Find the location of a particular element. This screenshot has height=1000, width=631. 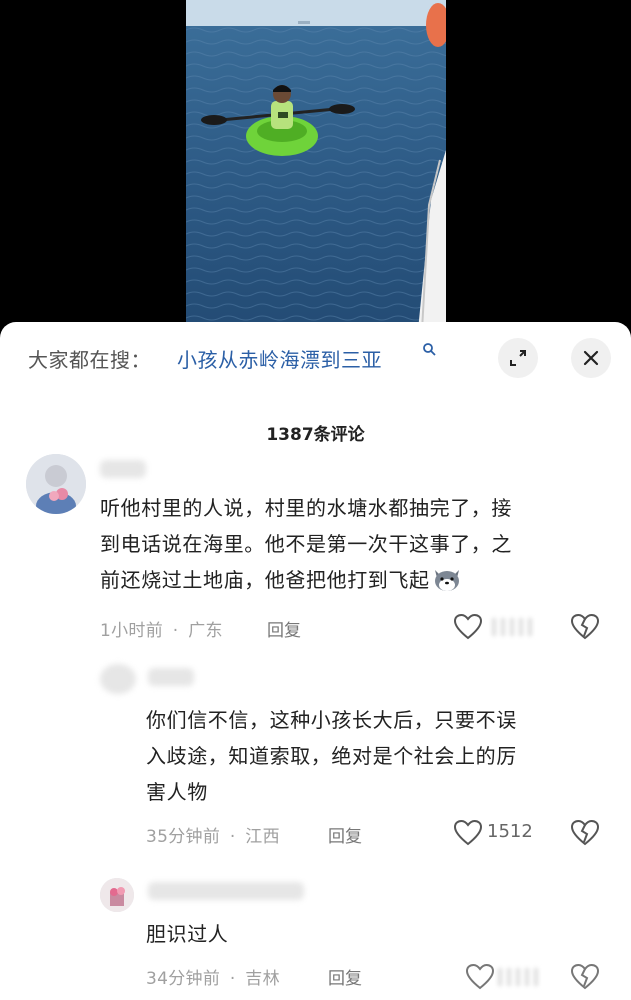

close-icon is located at coordinates (591, 358).